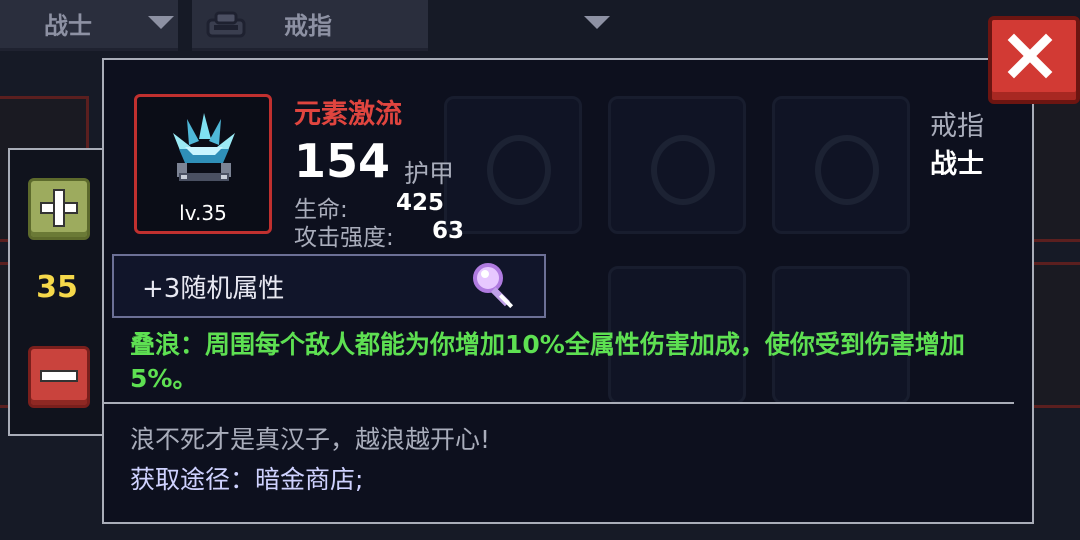 The width and height of the screenshot is (1080, 540). I want to click on slot-filter-dropdown: 戒指, so click(401, 25).